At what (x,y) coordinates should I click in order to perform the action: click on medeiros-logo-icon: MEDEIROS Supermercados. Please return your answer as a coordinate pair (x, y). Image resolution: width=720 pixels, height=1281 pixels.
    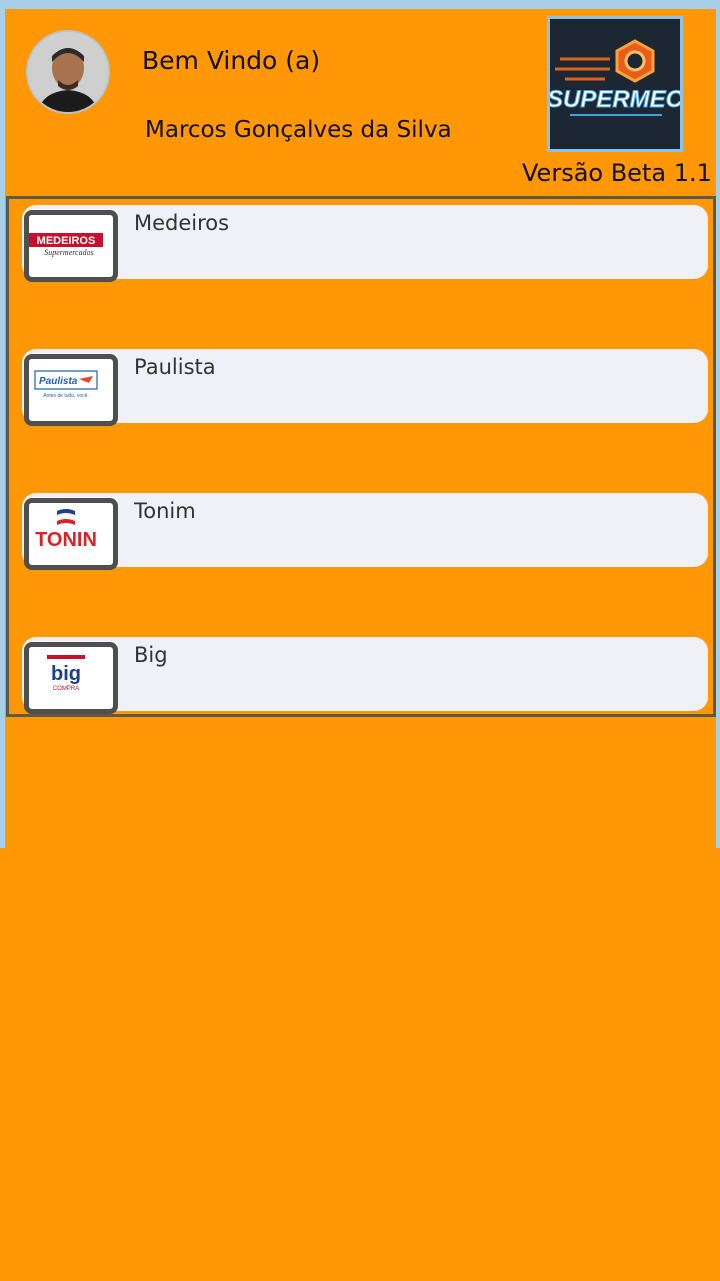
    Looking at the image, I should click on (66, 241).